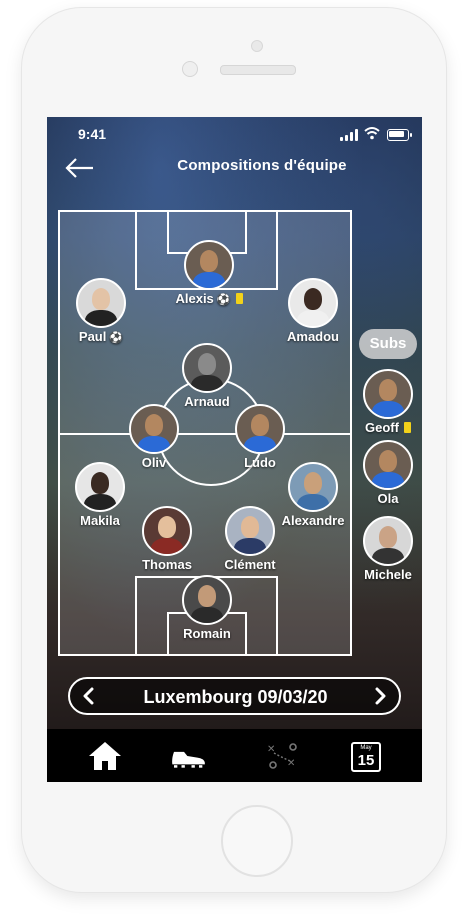  I want to click on player-name: Ola, so click(380, 498).